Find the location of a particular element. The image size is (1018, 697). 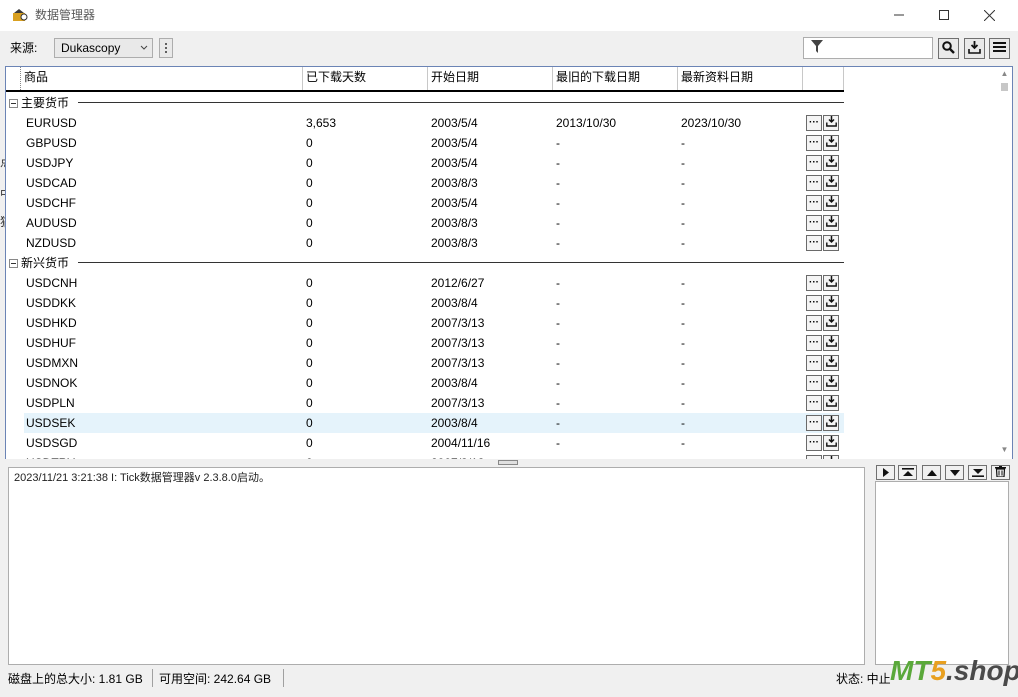

scroll-down-arrow-icon: ▼ is located at coordinates (1004, 451).